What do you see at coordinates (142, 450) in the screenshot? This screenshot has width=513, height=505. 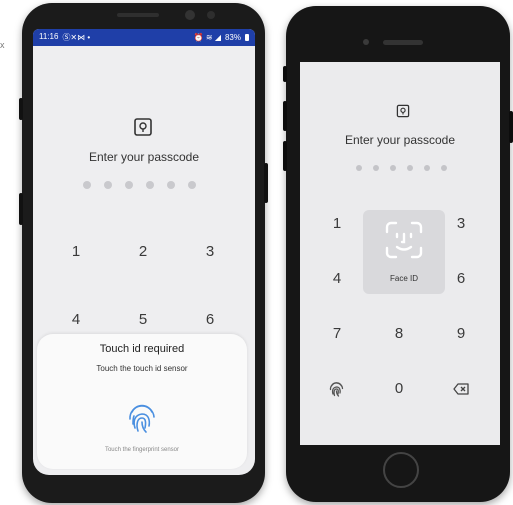 I see `sheet-hint: Touch the fingerprint sensor` at bounding box center [142, 450].